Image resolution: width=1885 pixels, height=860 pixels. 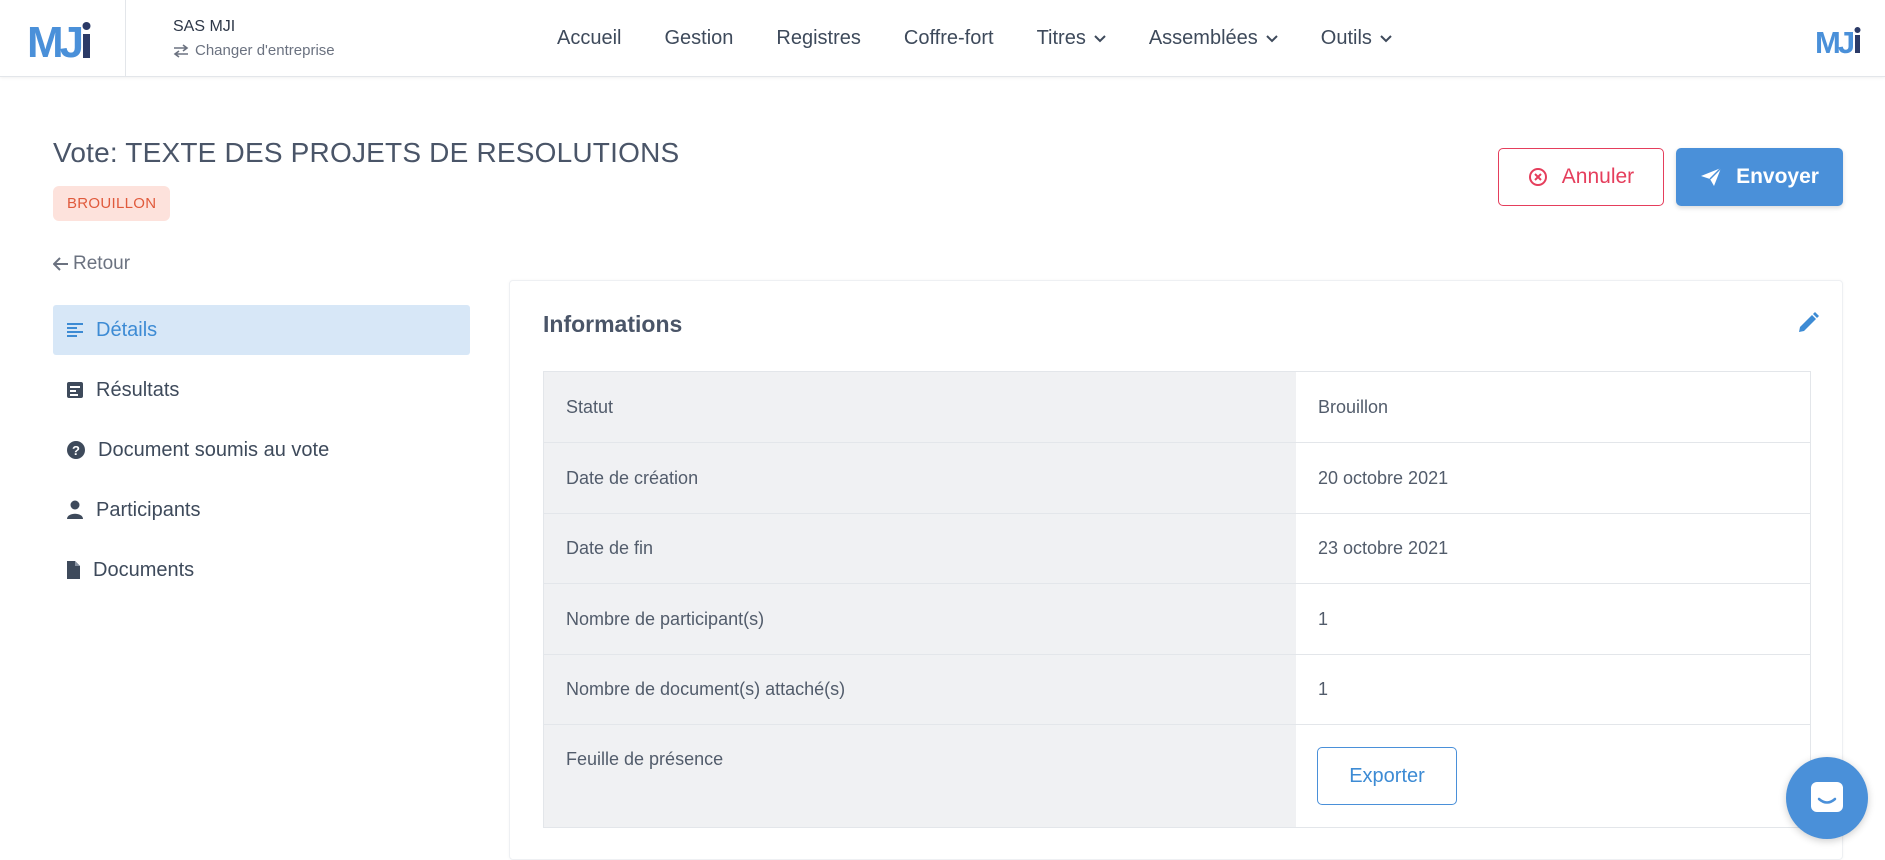 I want to click on row-value: Exporter, so click(x=1553, y=776).